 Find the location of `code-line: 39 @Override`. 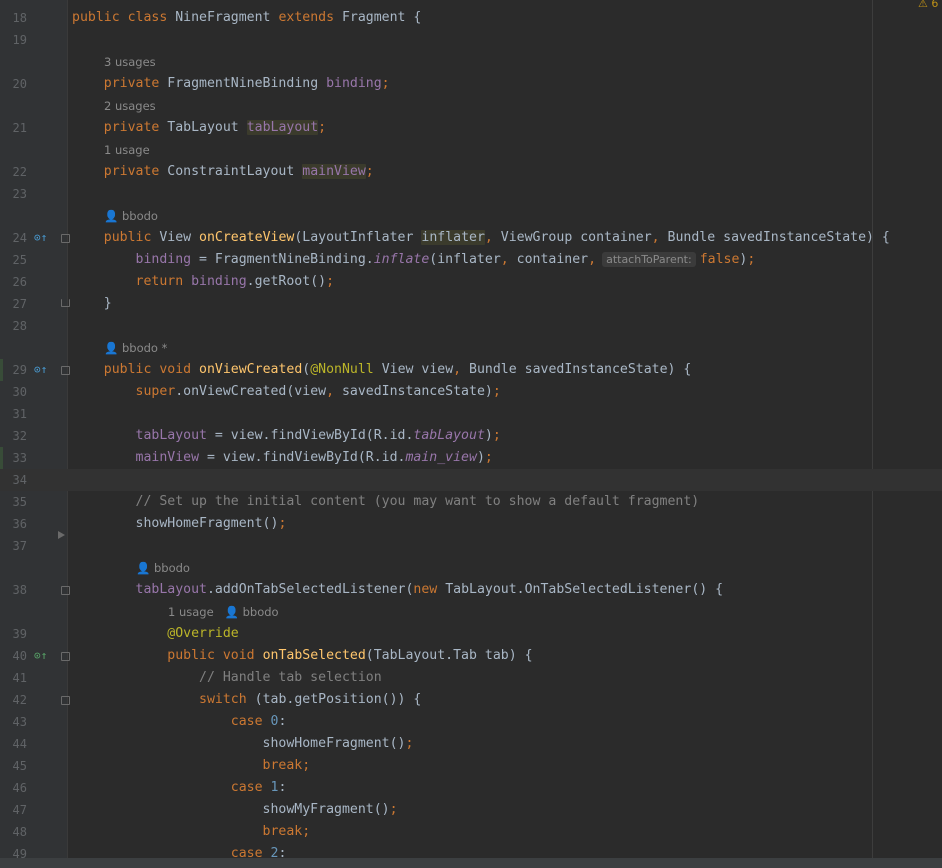

code-line: 39 @Override is located at coordinates (471, 634).